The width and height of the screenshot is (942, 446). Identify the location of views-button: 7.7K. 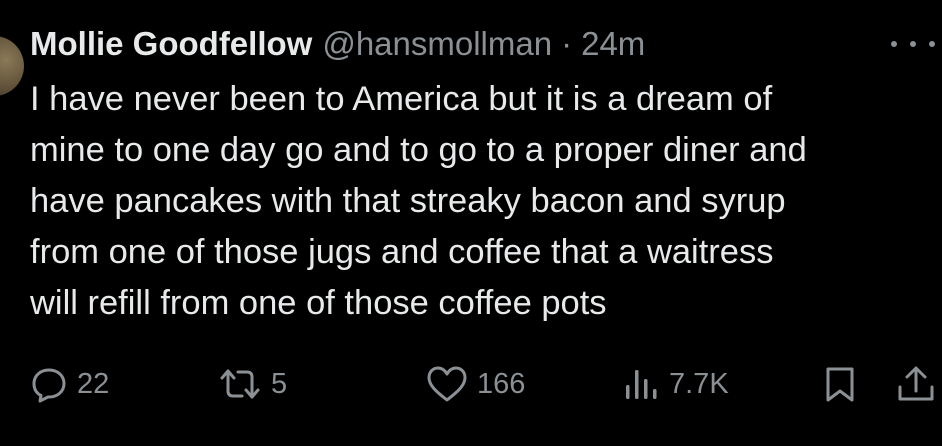
(676, 384).